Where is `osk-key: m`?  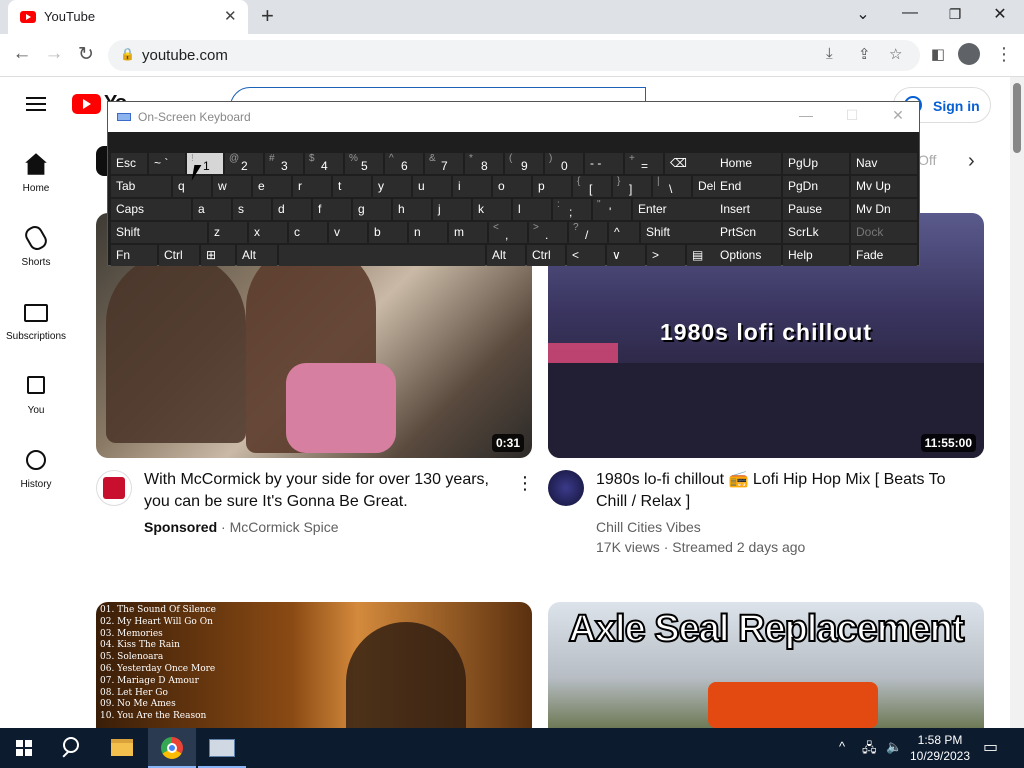
osk-key: m is located at coordinates (468, 232).